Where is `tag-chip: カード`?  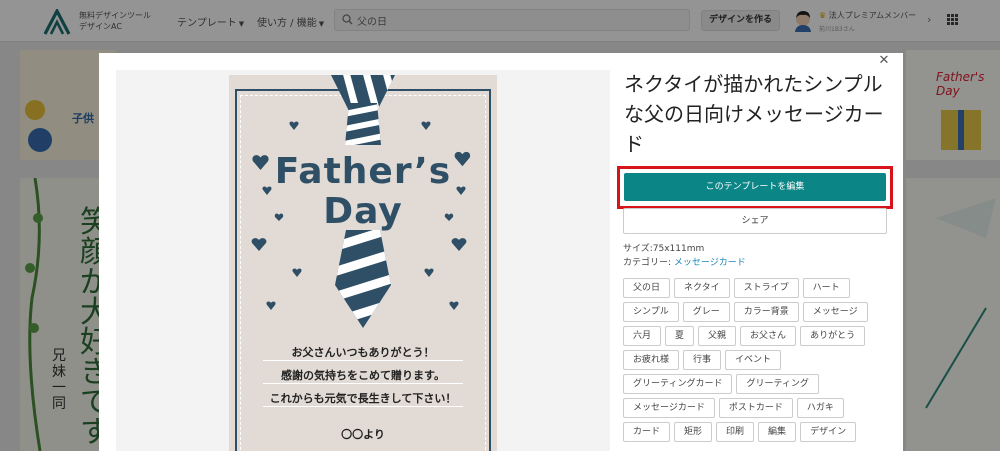
tag-chip: カード is located at coordinates (647, 432).